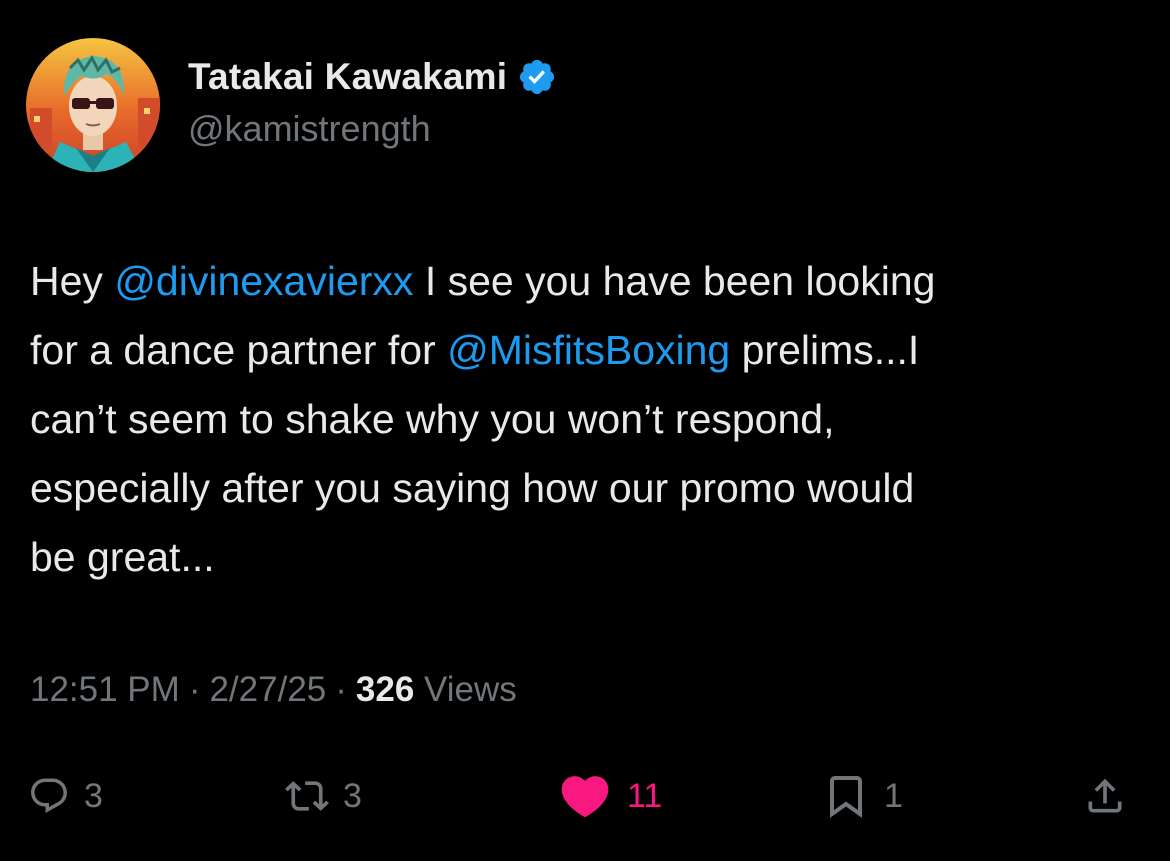 This screenshot has height=861, width=1170. Describe the element at coordinates (352, 795) in the screenshot. I see `retweet-count: 3` at that location.